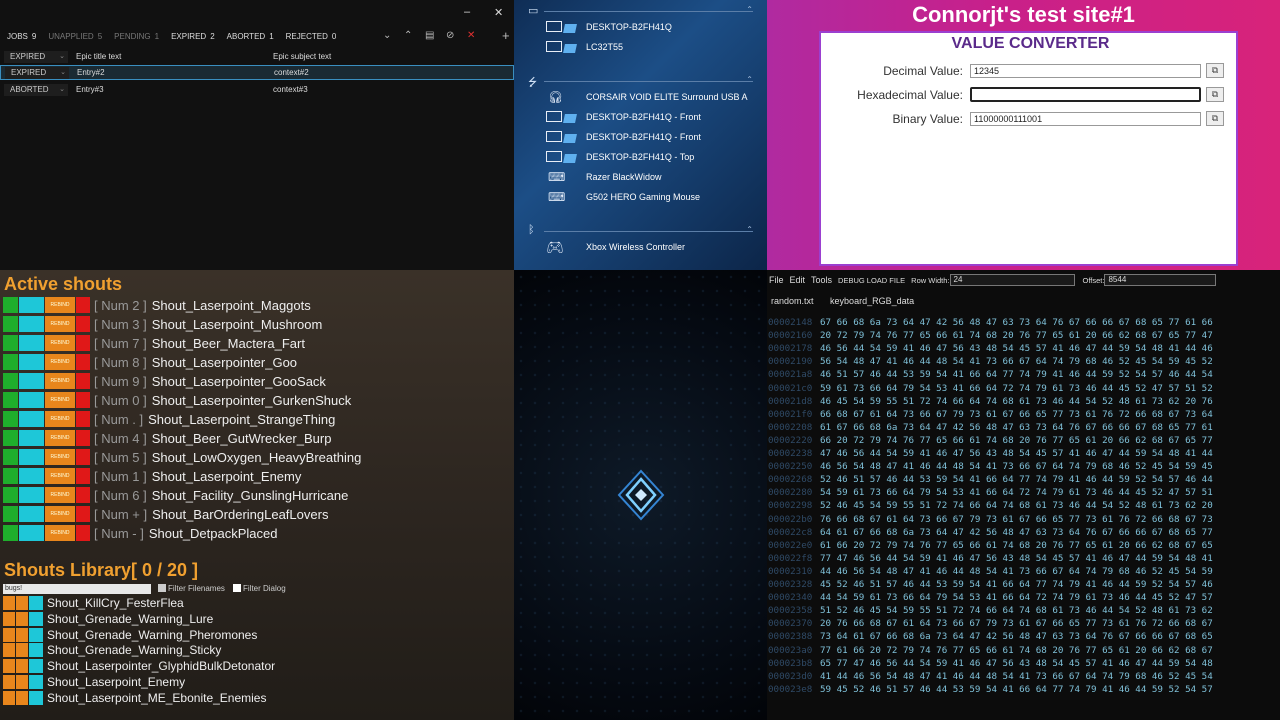 The width and height of the screenshot is (1280, 720). What do you see at coordinates (152, 635) in the screenshot?
I see `shout-name: Shout_Grenade_Warning_Pheromones` at bounding box center [152, 635].